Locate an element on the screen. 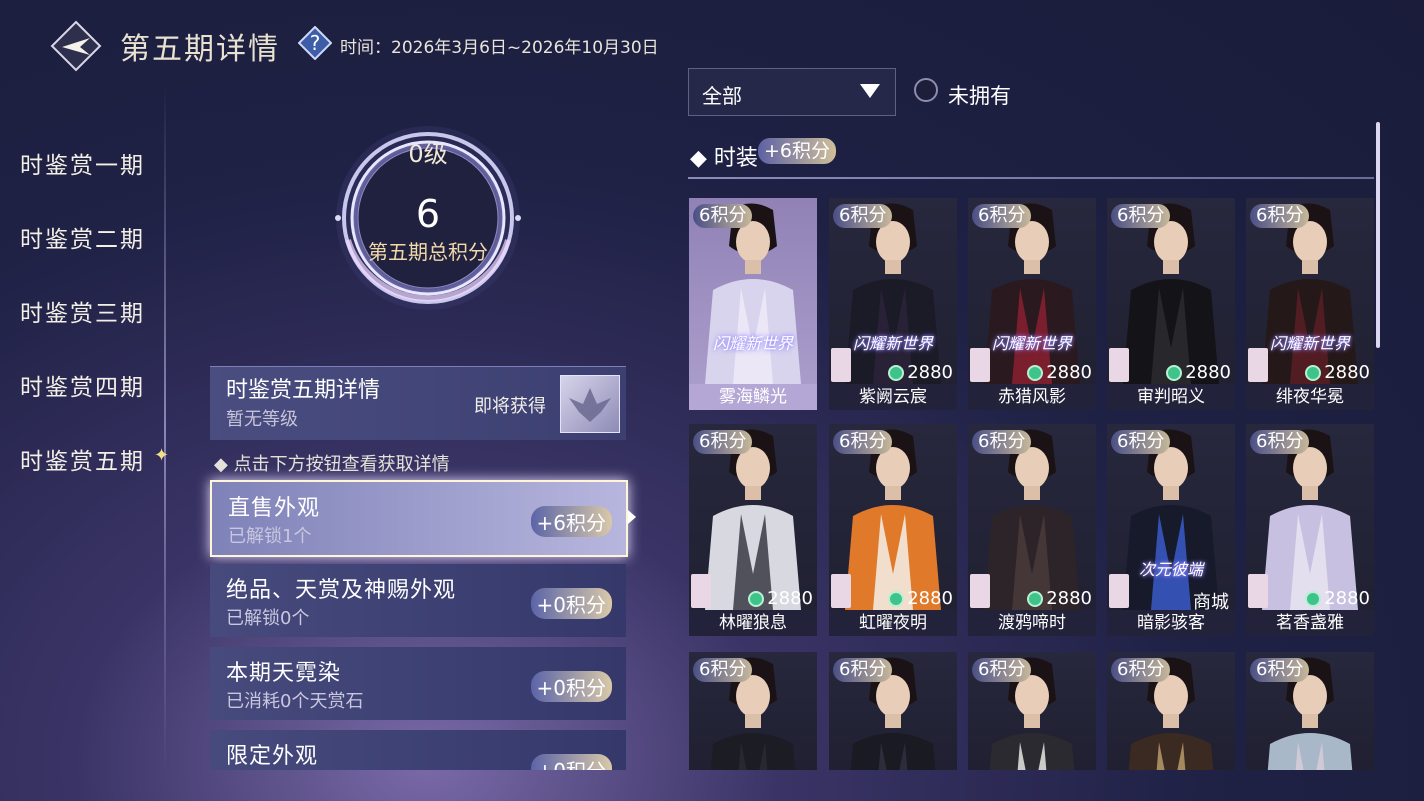 The width and height of the screenshot is (1424, 801). outfit-card: 6积分 2880 渡鸦啼时 is located at coordinates (1032, 530).